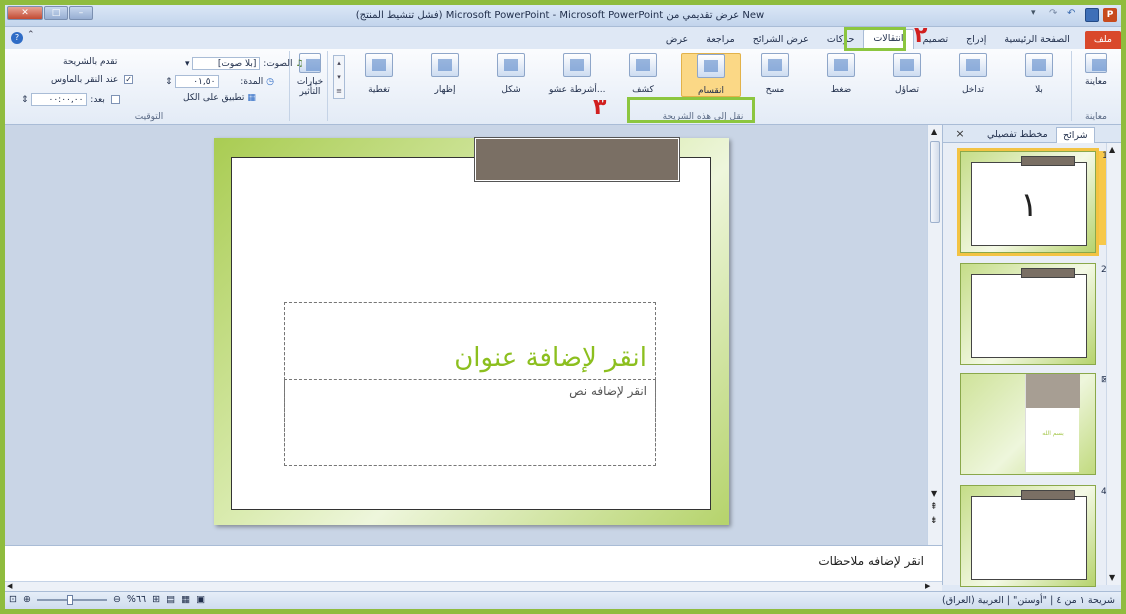 This screenshot has width=1126, height=614. What do you see at coordinates (1037, 40) in the screenshot?
I see `tab-home: الصفحة الرئيسية` at bounding box center [1037, 40].